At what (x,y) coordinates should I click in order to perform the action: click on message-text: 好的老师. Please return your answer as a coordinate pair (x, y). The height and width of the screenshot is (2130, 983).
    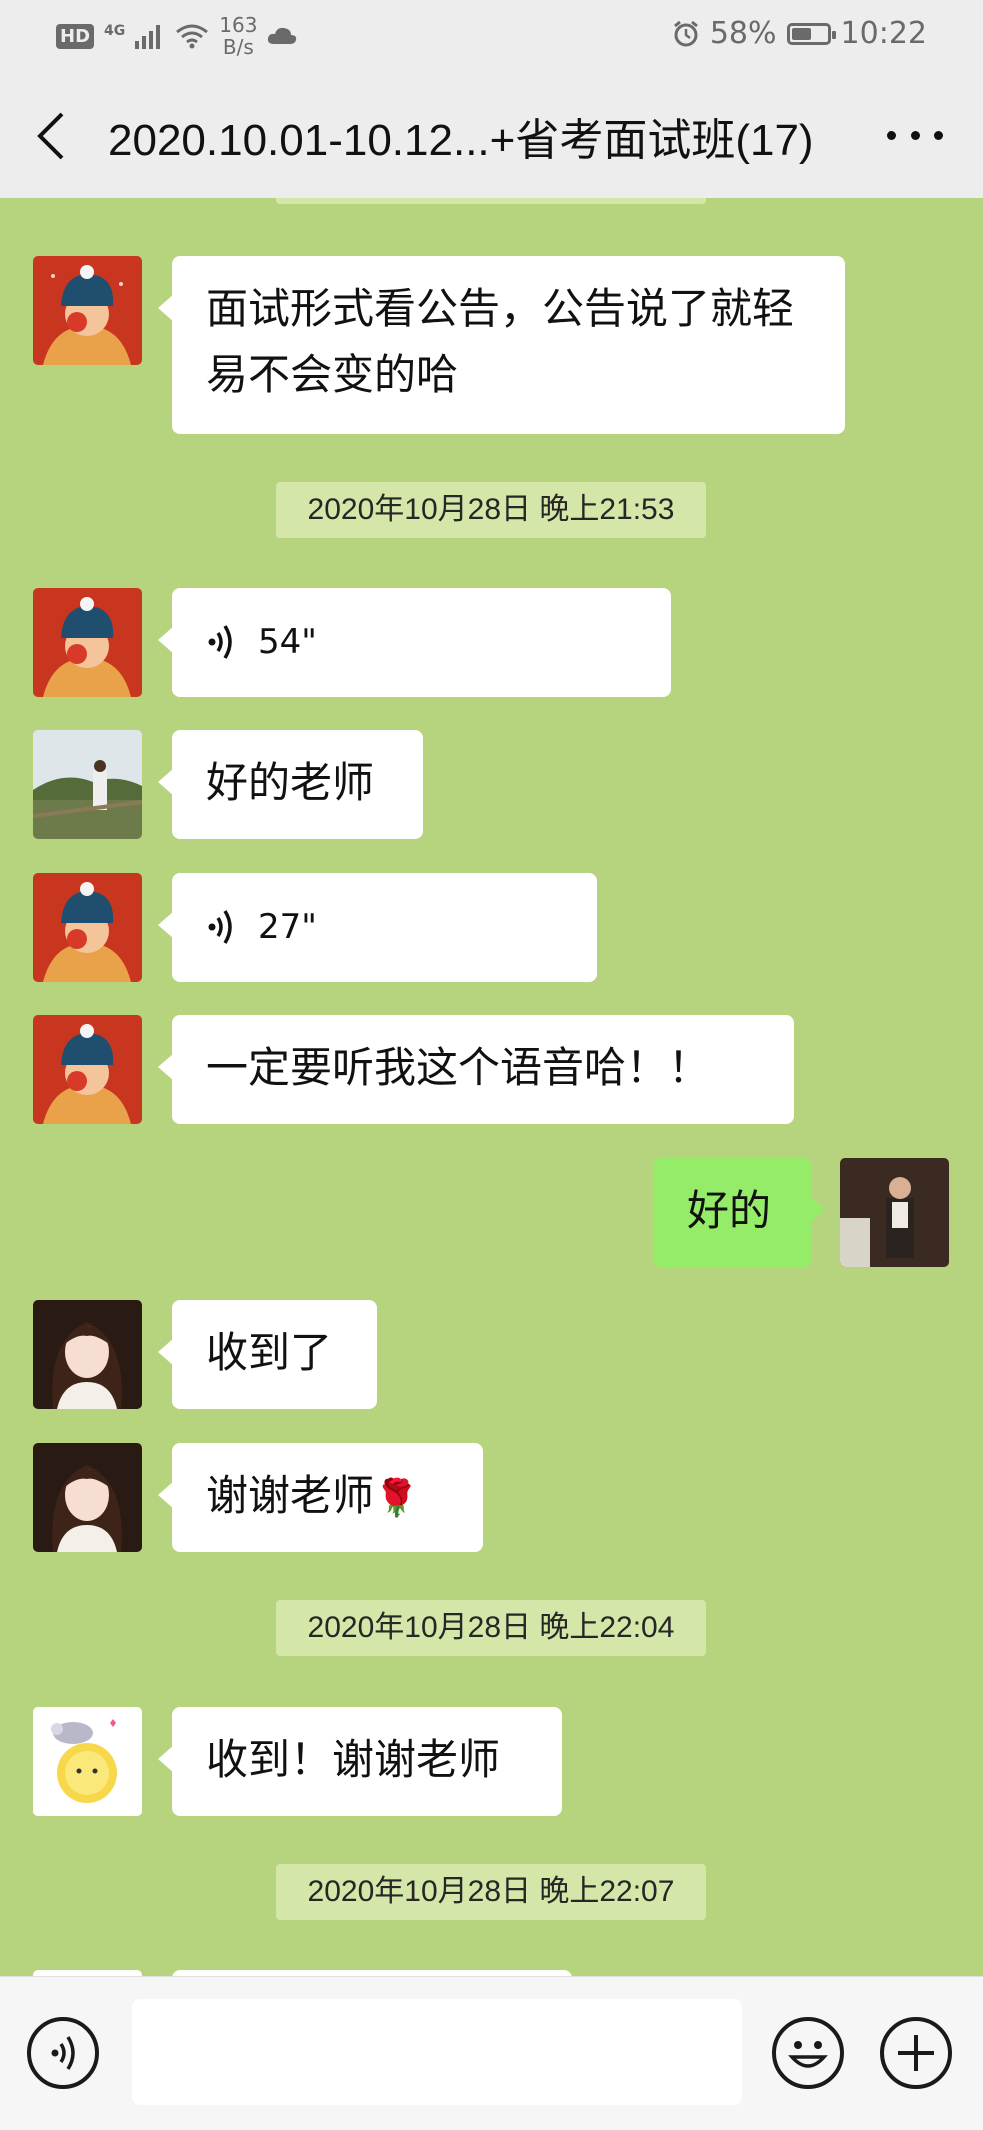
    Looking at the image, I should click on (290, 782).